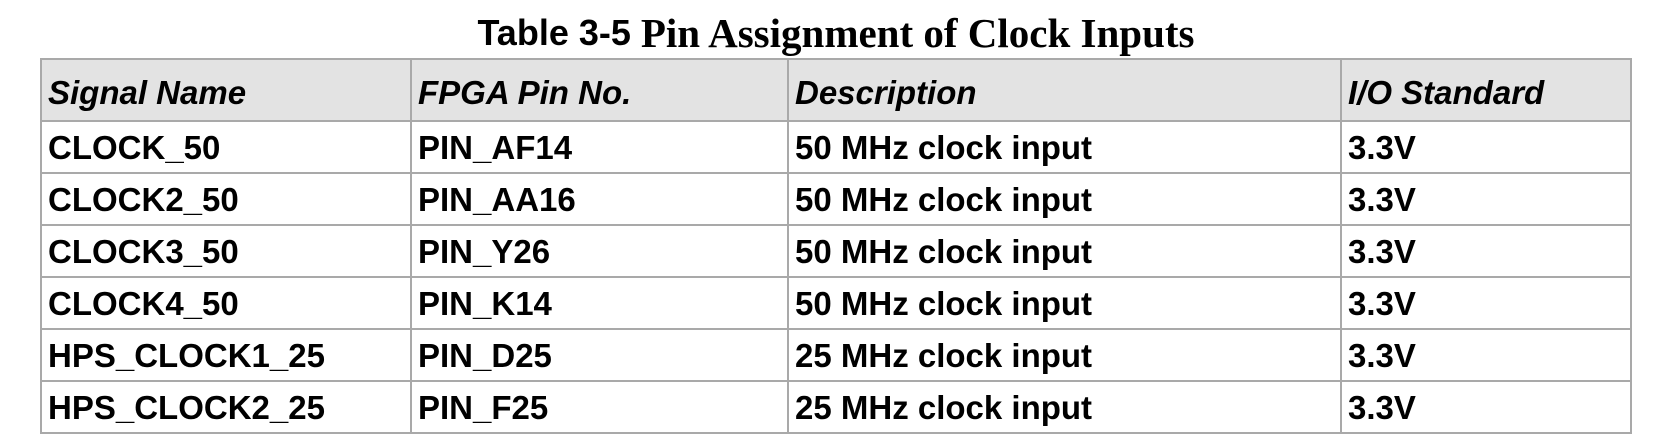  What do you see at coordinates (917, 33) in the screenshot?
I see `table-title: Pin Assignment of Clock Inputs` at bounding box center [917, 33].